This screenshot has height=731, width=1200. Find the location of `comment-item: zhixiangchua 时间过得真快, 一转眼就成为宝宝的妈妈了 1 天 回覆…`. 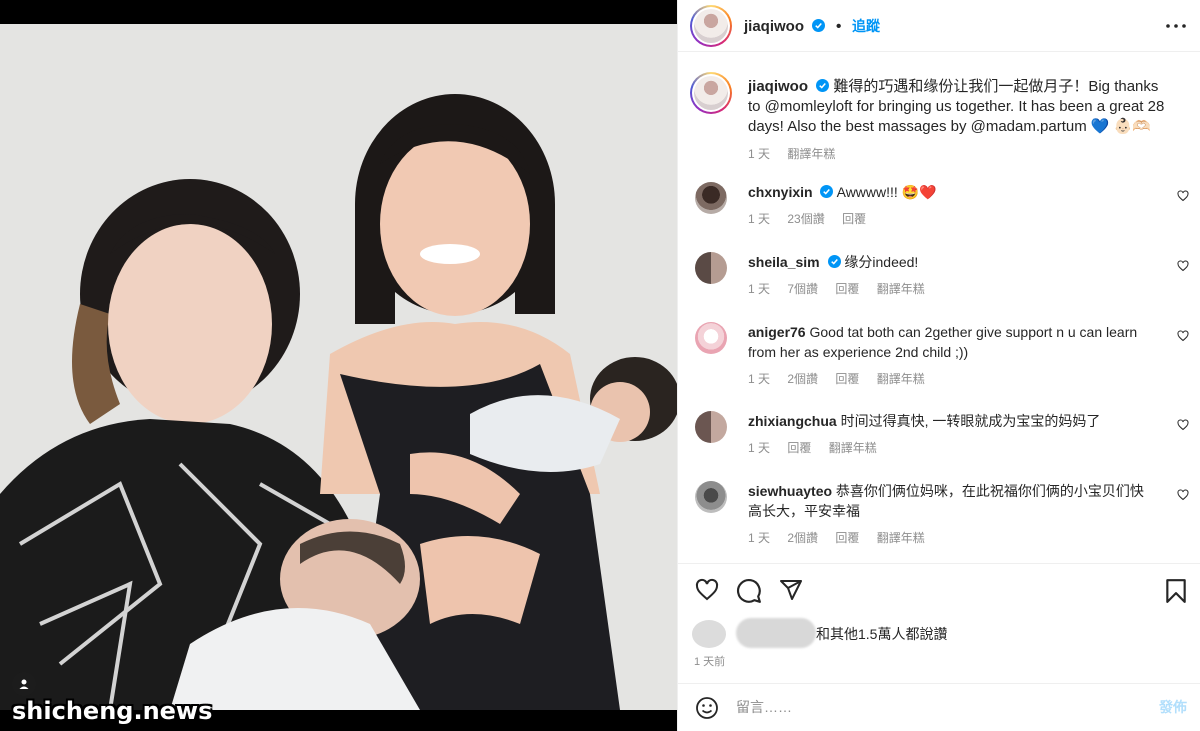

comment-item: zhixiangchua 时间过得真快, 一转眼就成为宝宝的妈妈了 1 天 回覆… is located at coordinates (939, 439).